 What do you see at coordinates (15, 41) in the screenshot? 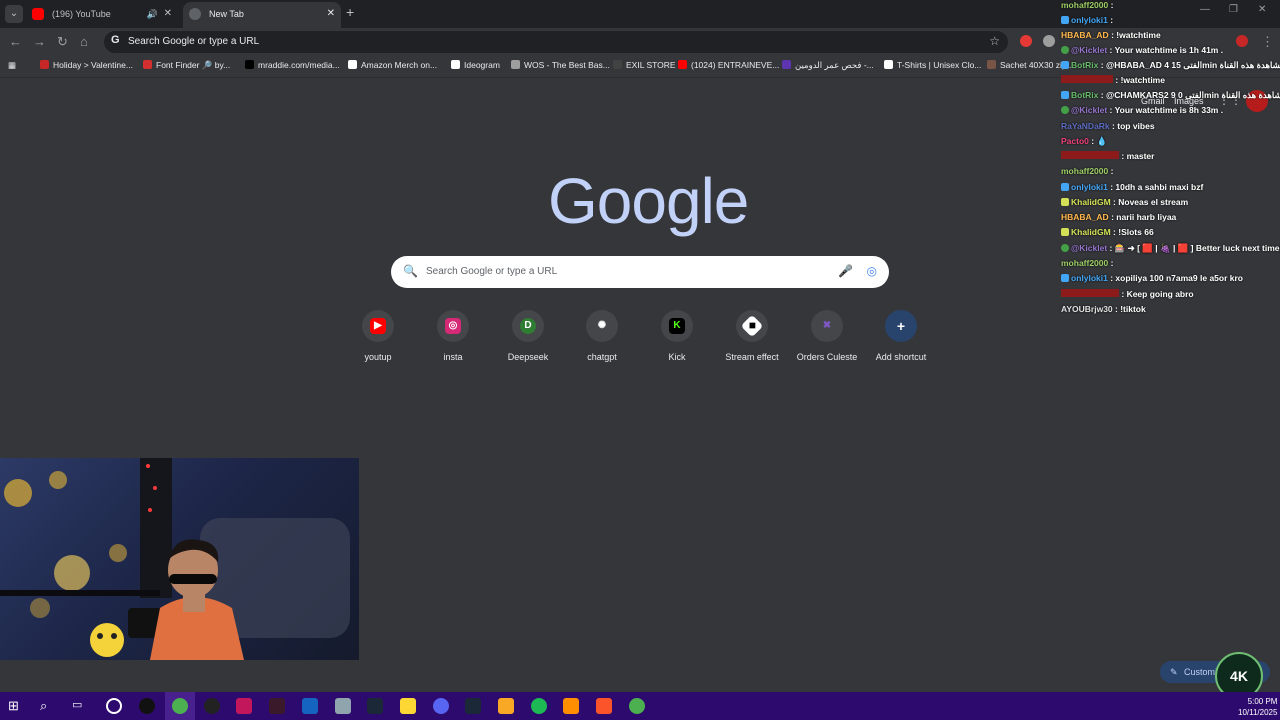
I see `back-icon: ←` at bounding box center [15, 41].